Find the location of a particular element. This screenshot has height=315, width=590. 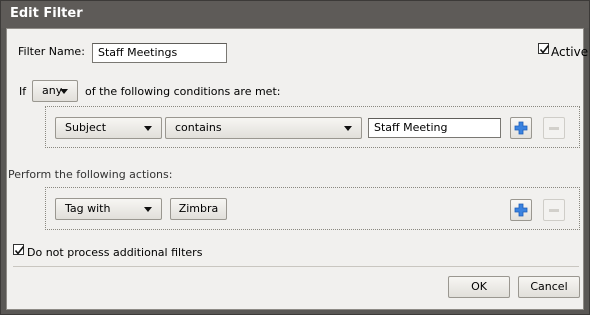

remove-action-button is located at coordinates (554, 210).